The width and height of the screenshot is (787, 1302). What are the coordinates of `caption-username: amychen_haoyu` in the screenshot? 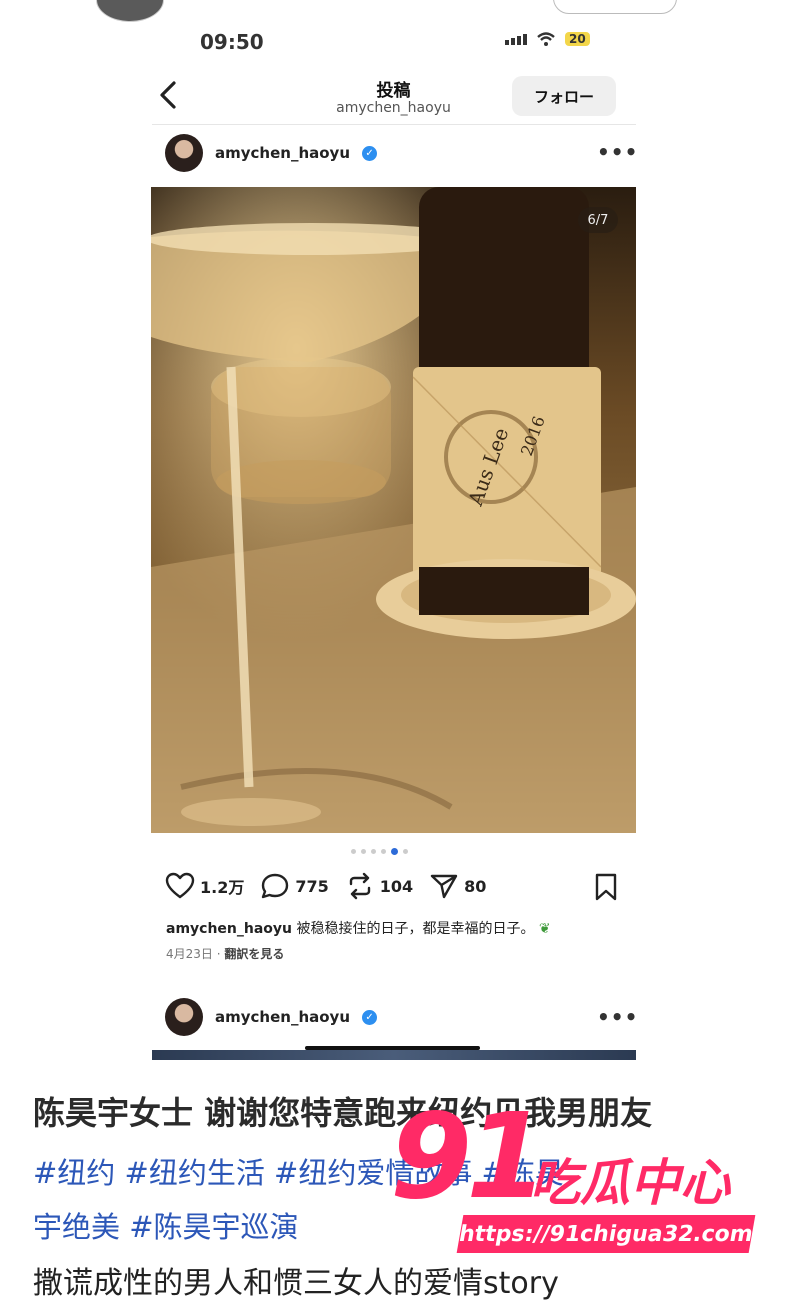 It's located at (229, 929).